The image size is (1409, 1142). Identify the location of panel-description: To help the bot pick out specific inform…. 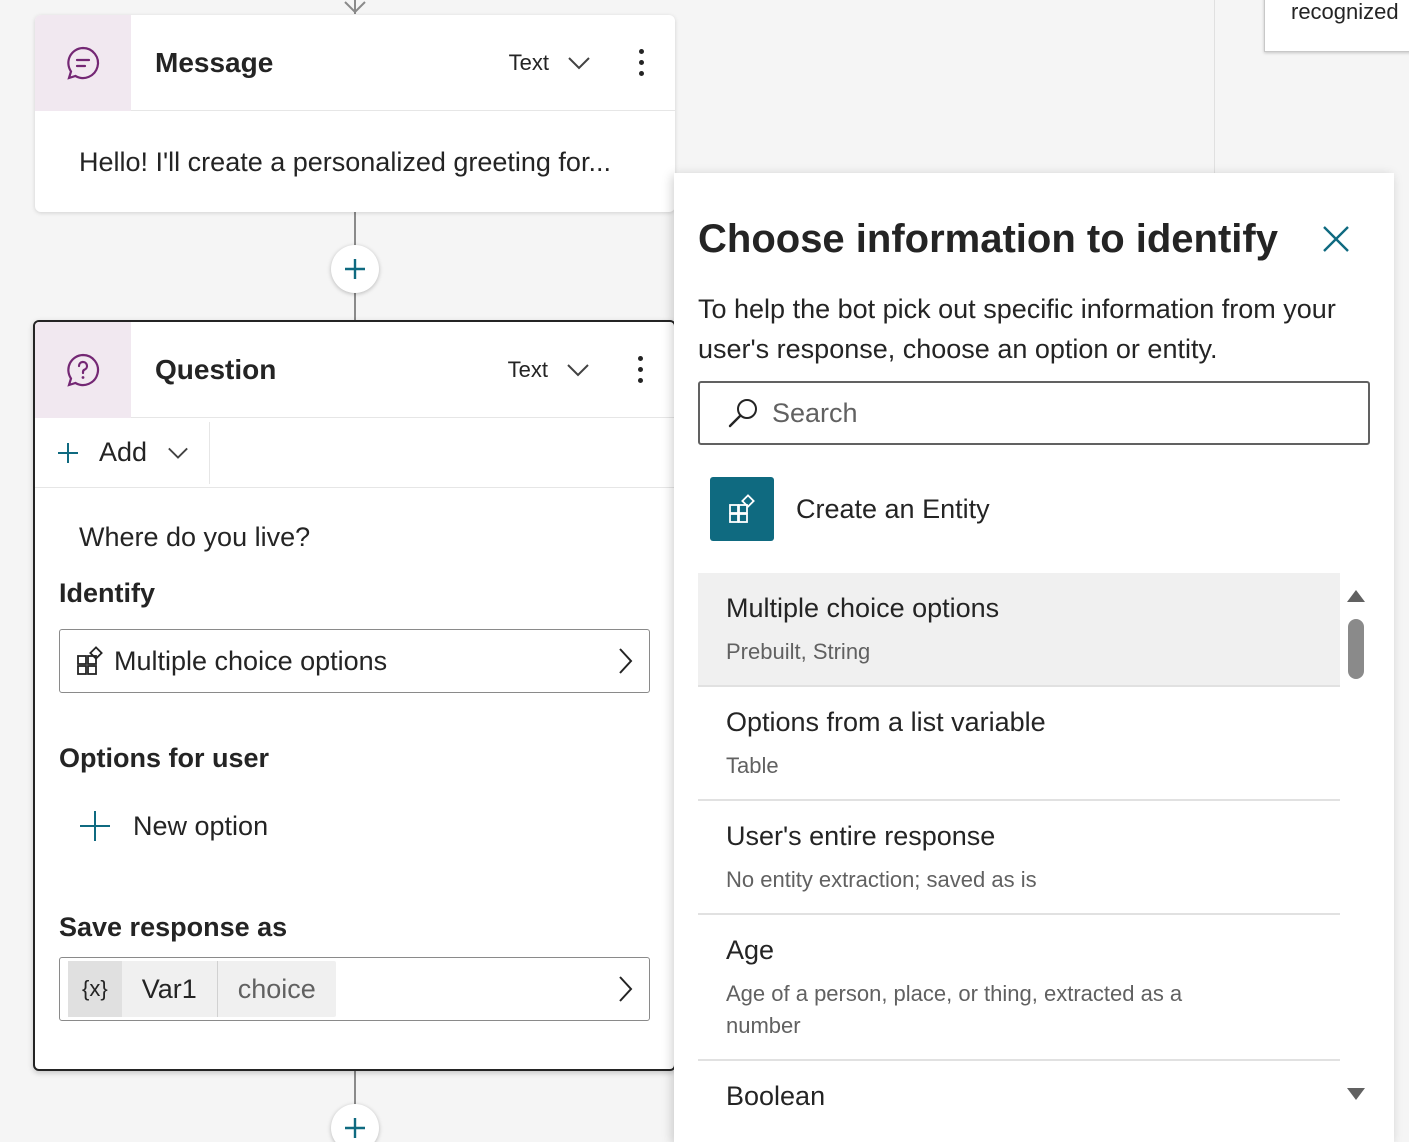
(1017, 329).